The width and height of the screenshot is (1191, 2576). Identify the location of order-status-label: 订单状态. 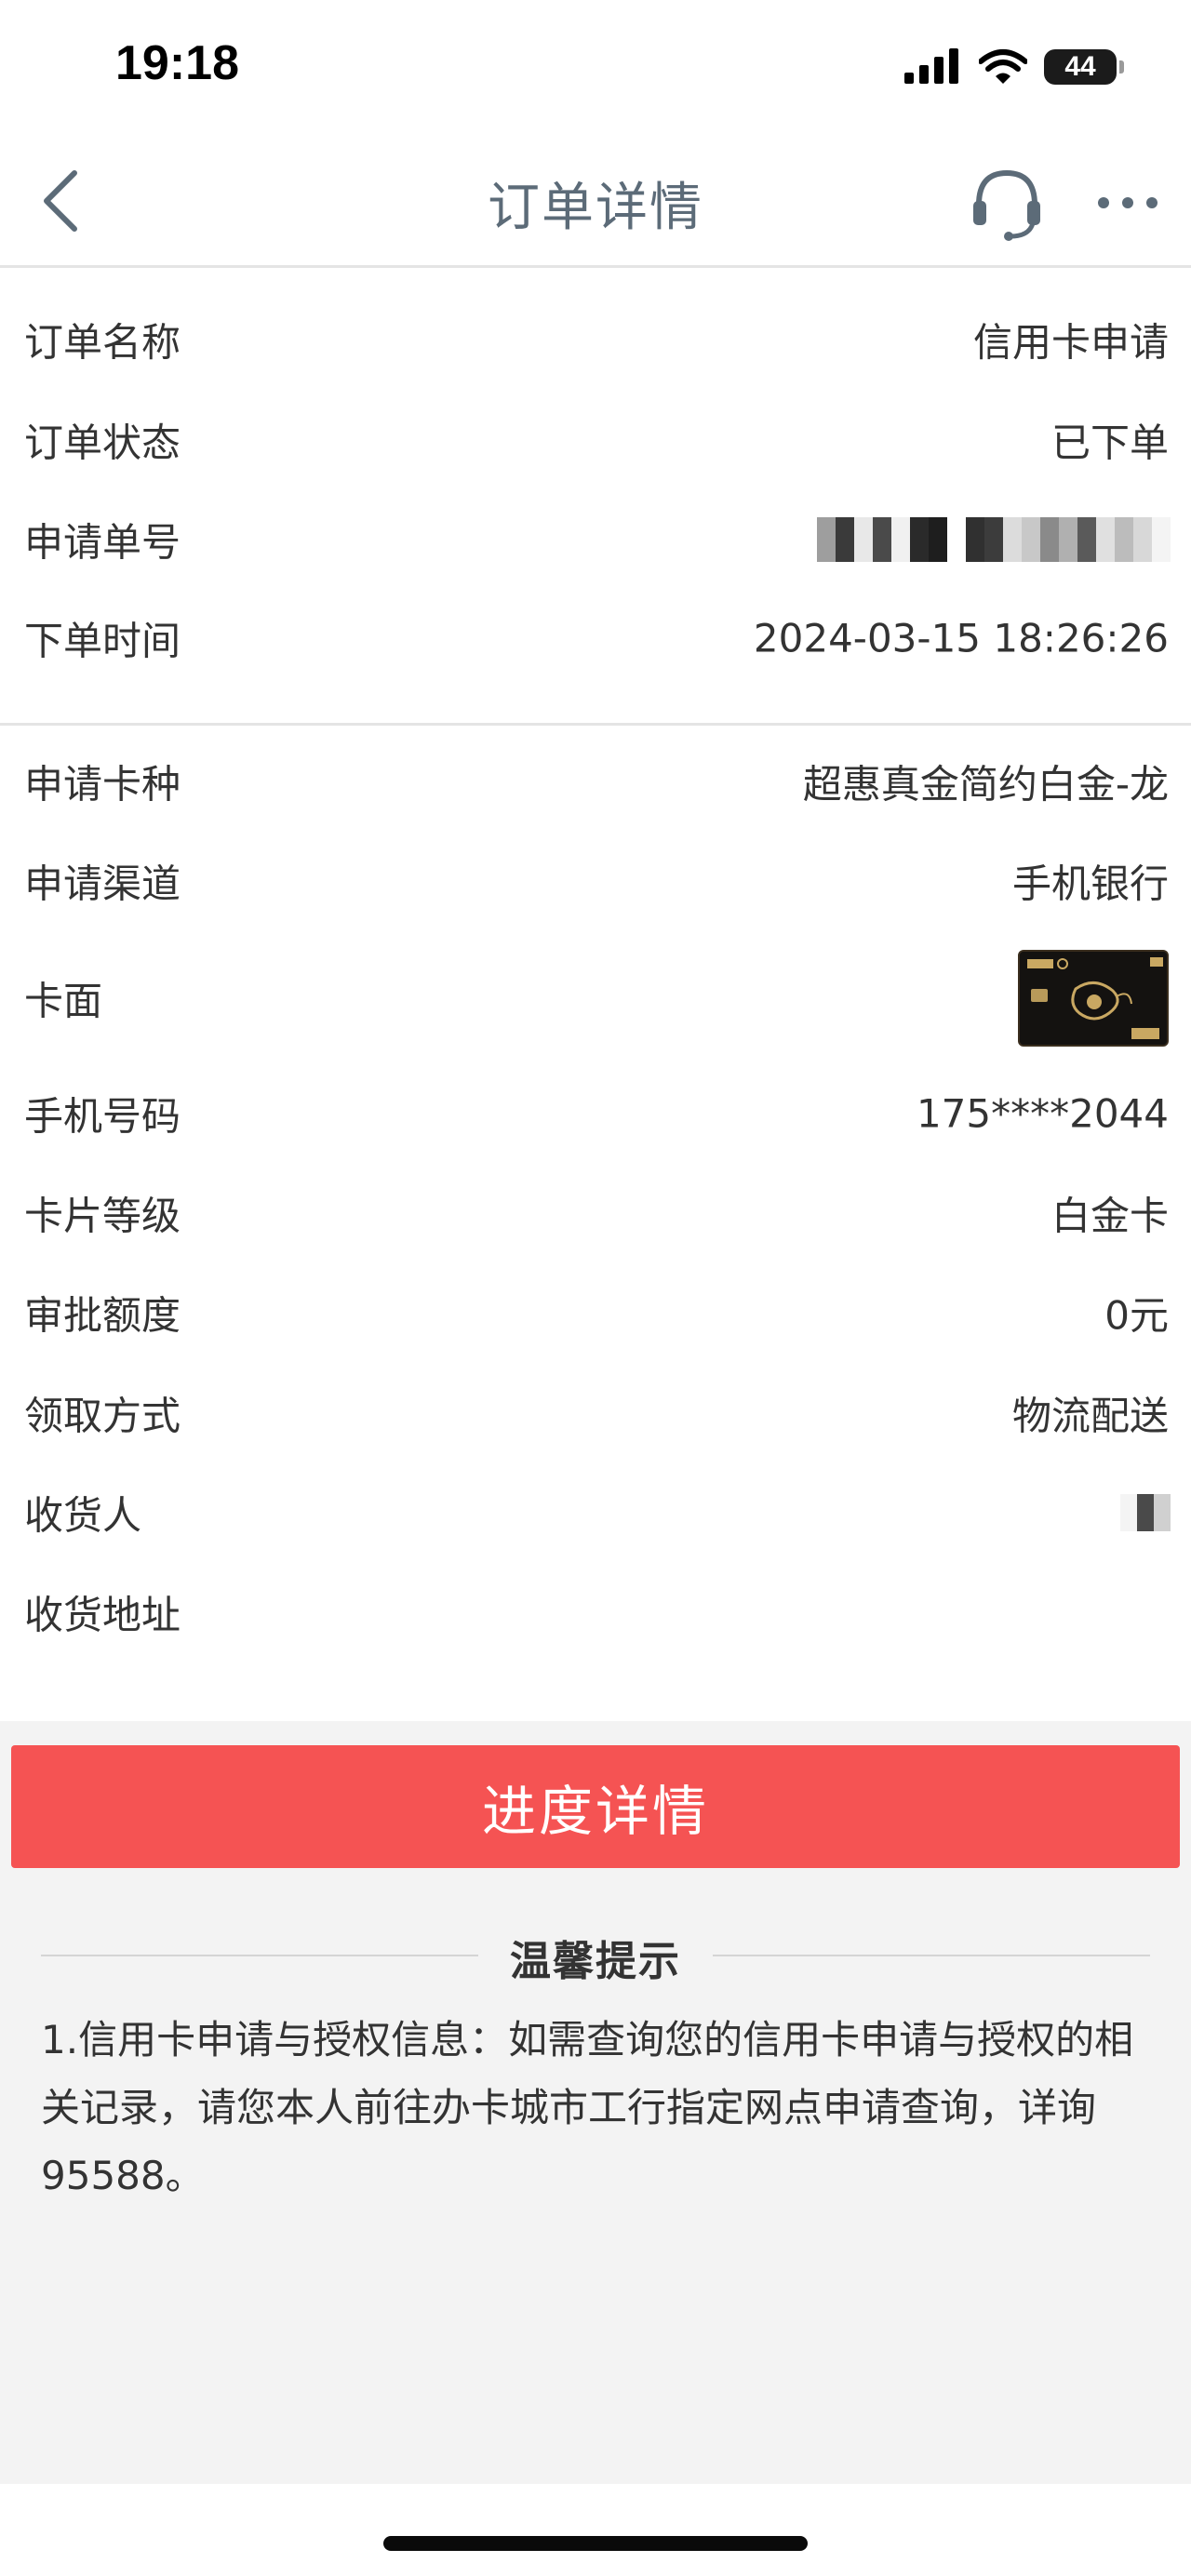
(102, 443).